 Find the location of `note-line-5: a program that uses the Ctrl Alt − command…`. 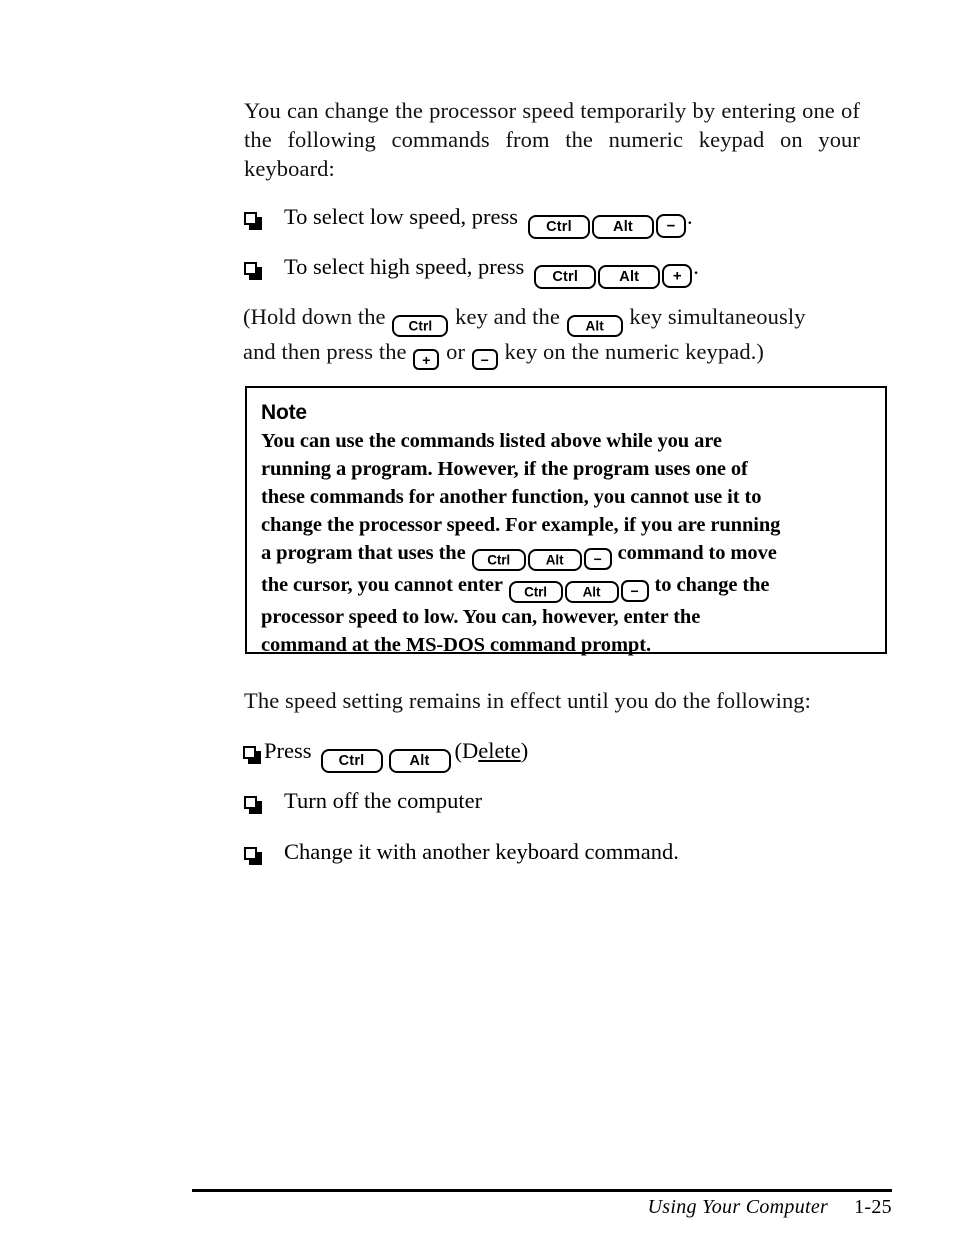

note-line-5: a program that uses the Ctrl Alt − command… is located at coordinates (566, 555).